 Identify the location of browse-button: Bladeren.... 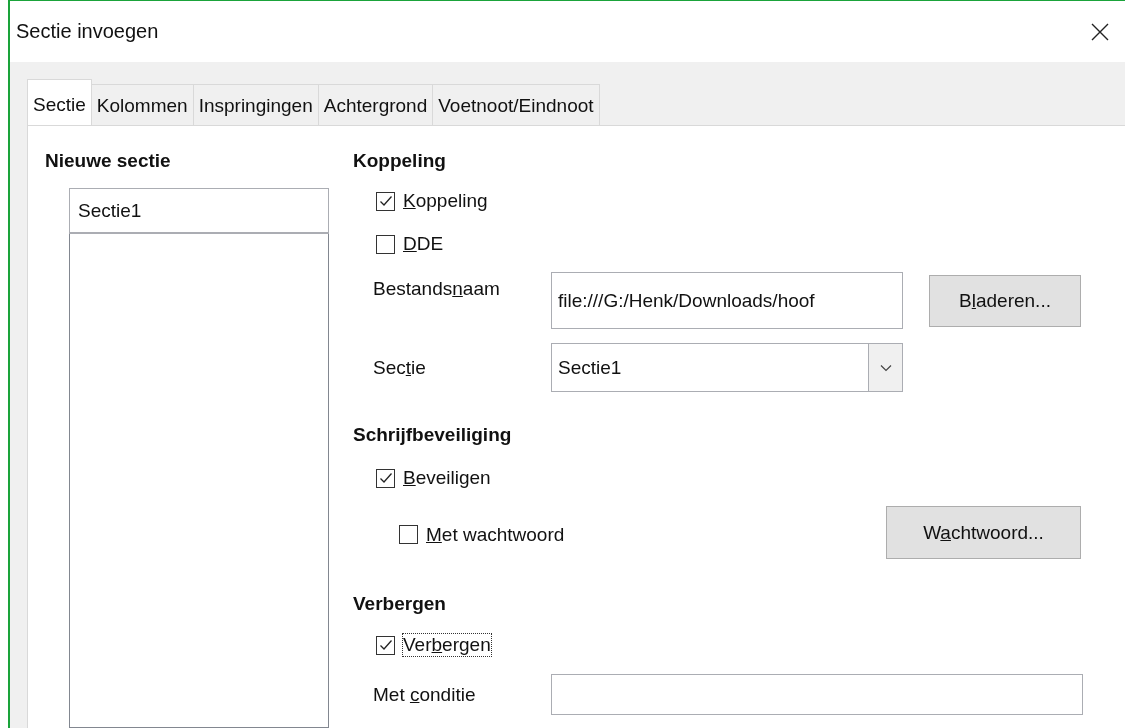
(1005, 301).